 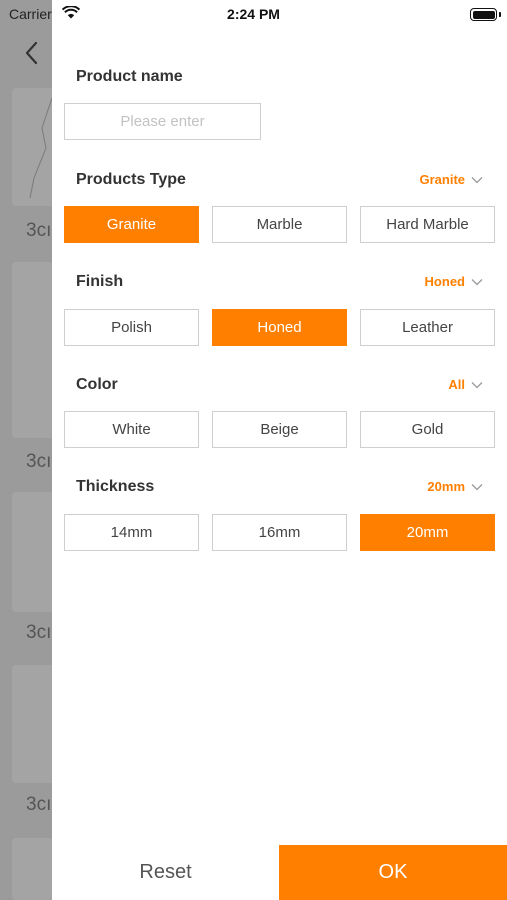 I want to click on products-type-dropdown: Granite, so click(x=451, y=179).